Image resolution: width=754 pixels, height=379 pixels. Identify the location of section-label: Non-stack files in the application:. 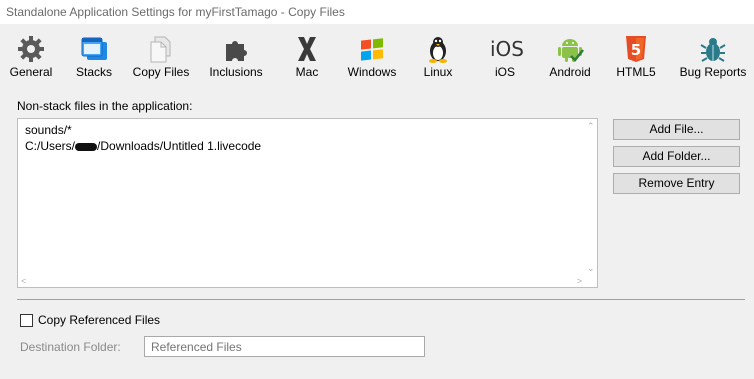
(105, 106).